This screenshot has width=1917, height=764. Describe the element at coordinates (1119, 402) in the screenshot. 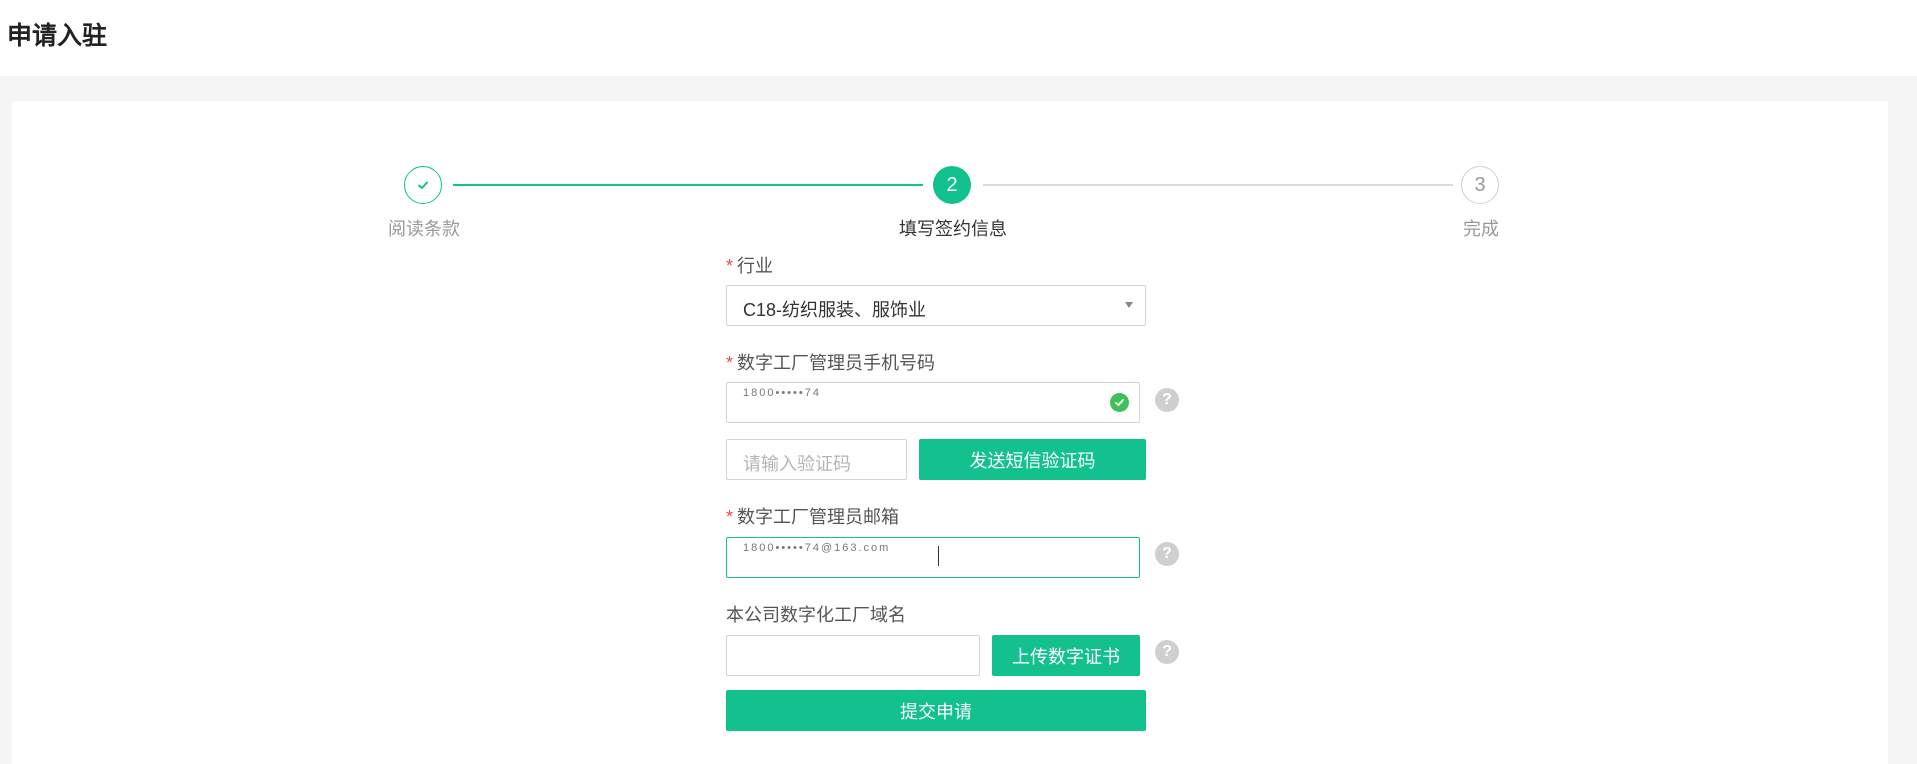

I see `check-circle-icon` at that location.